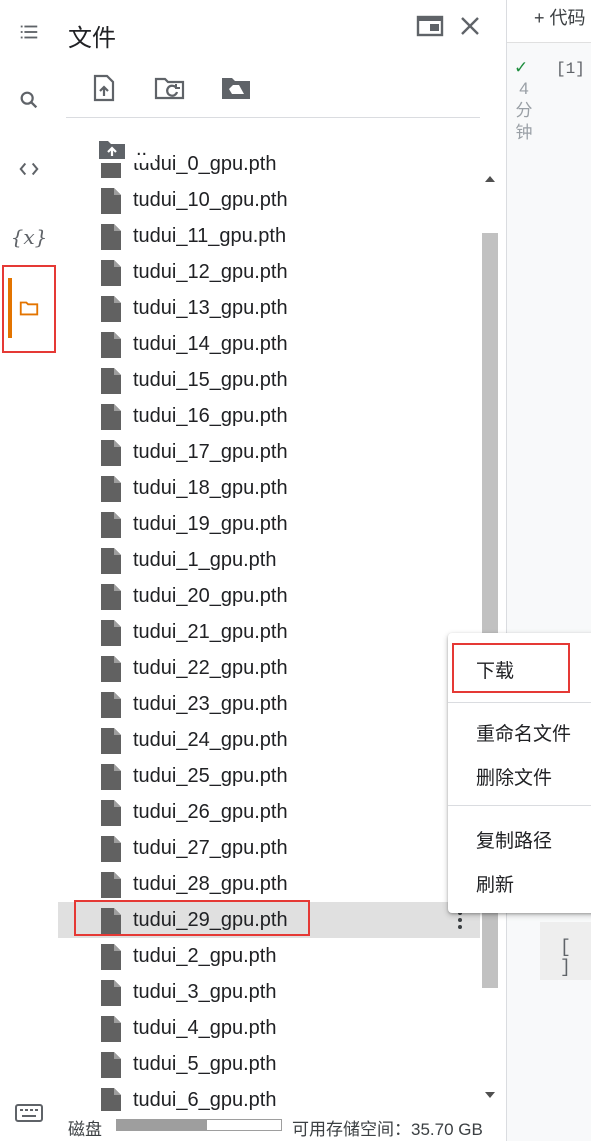  I want to click on file-name: tudui_11_gpu.pth, so click(210, 236).